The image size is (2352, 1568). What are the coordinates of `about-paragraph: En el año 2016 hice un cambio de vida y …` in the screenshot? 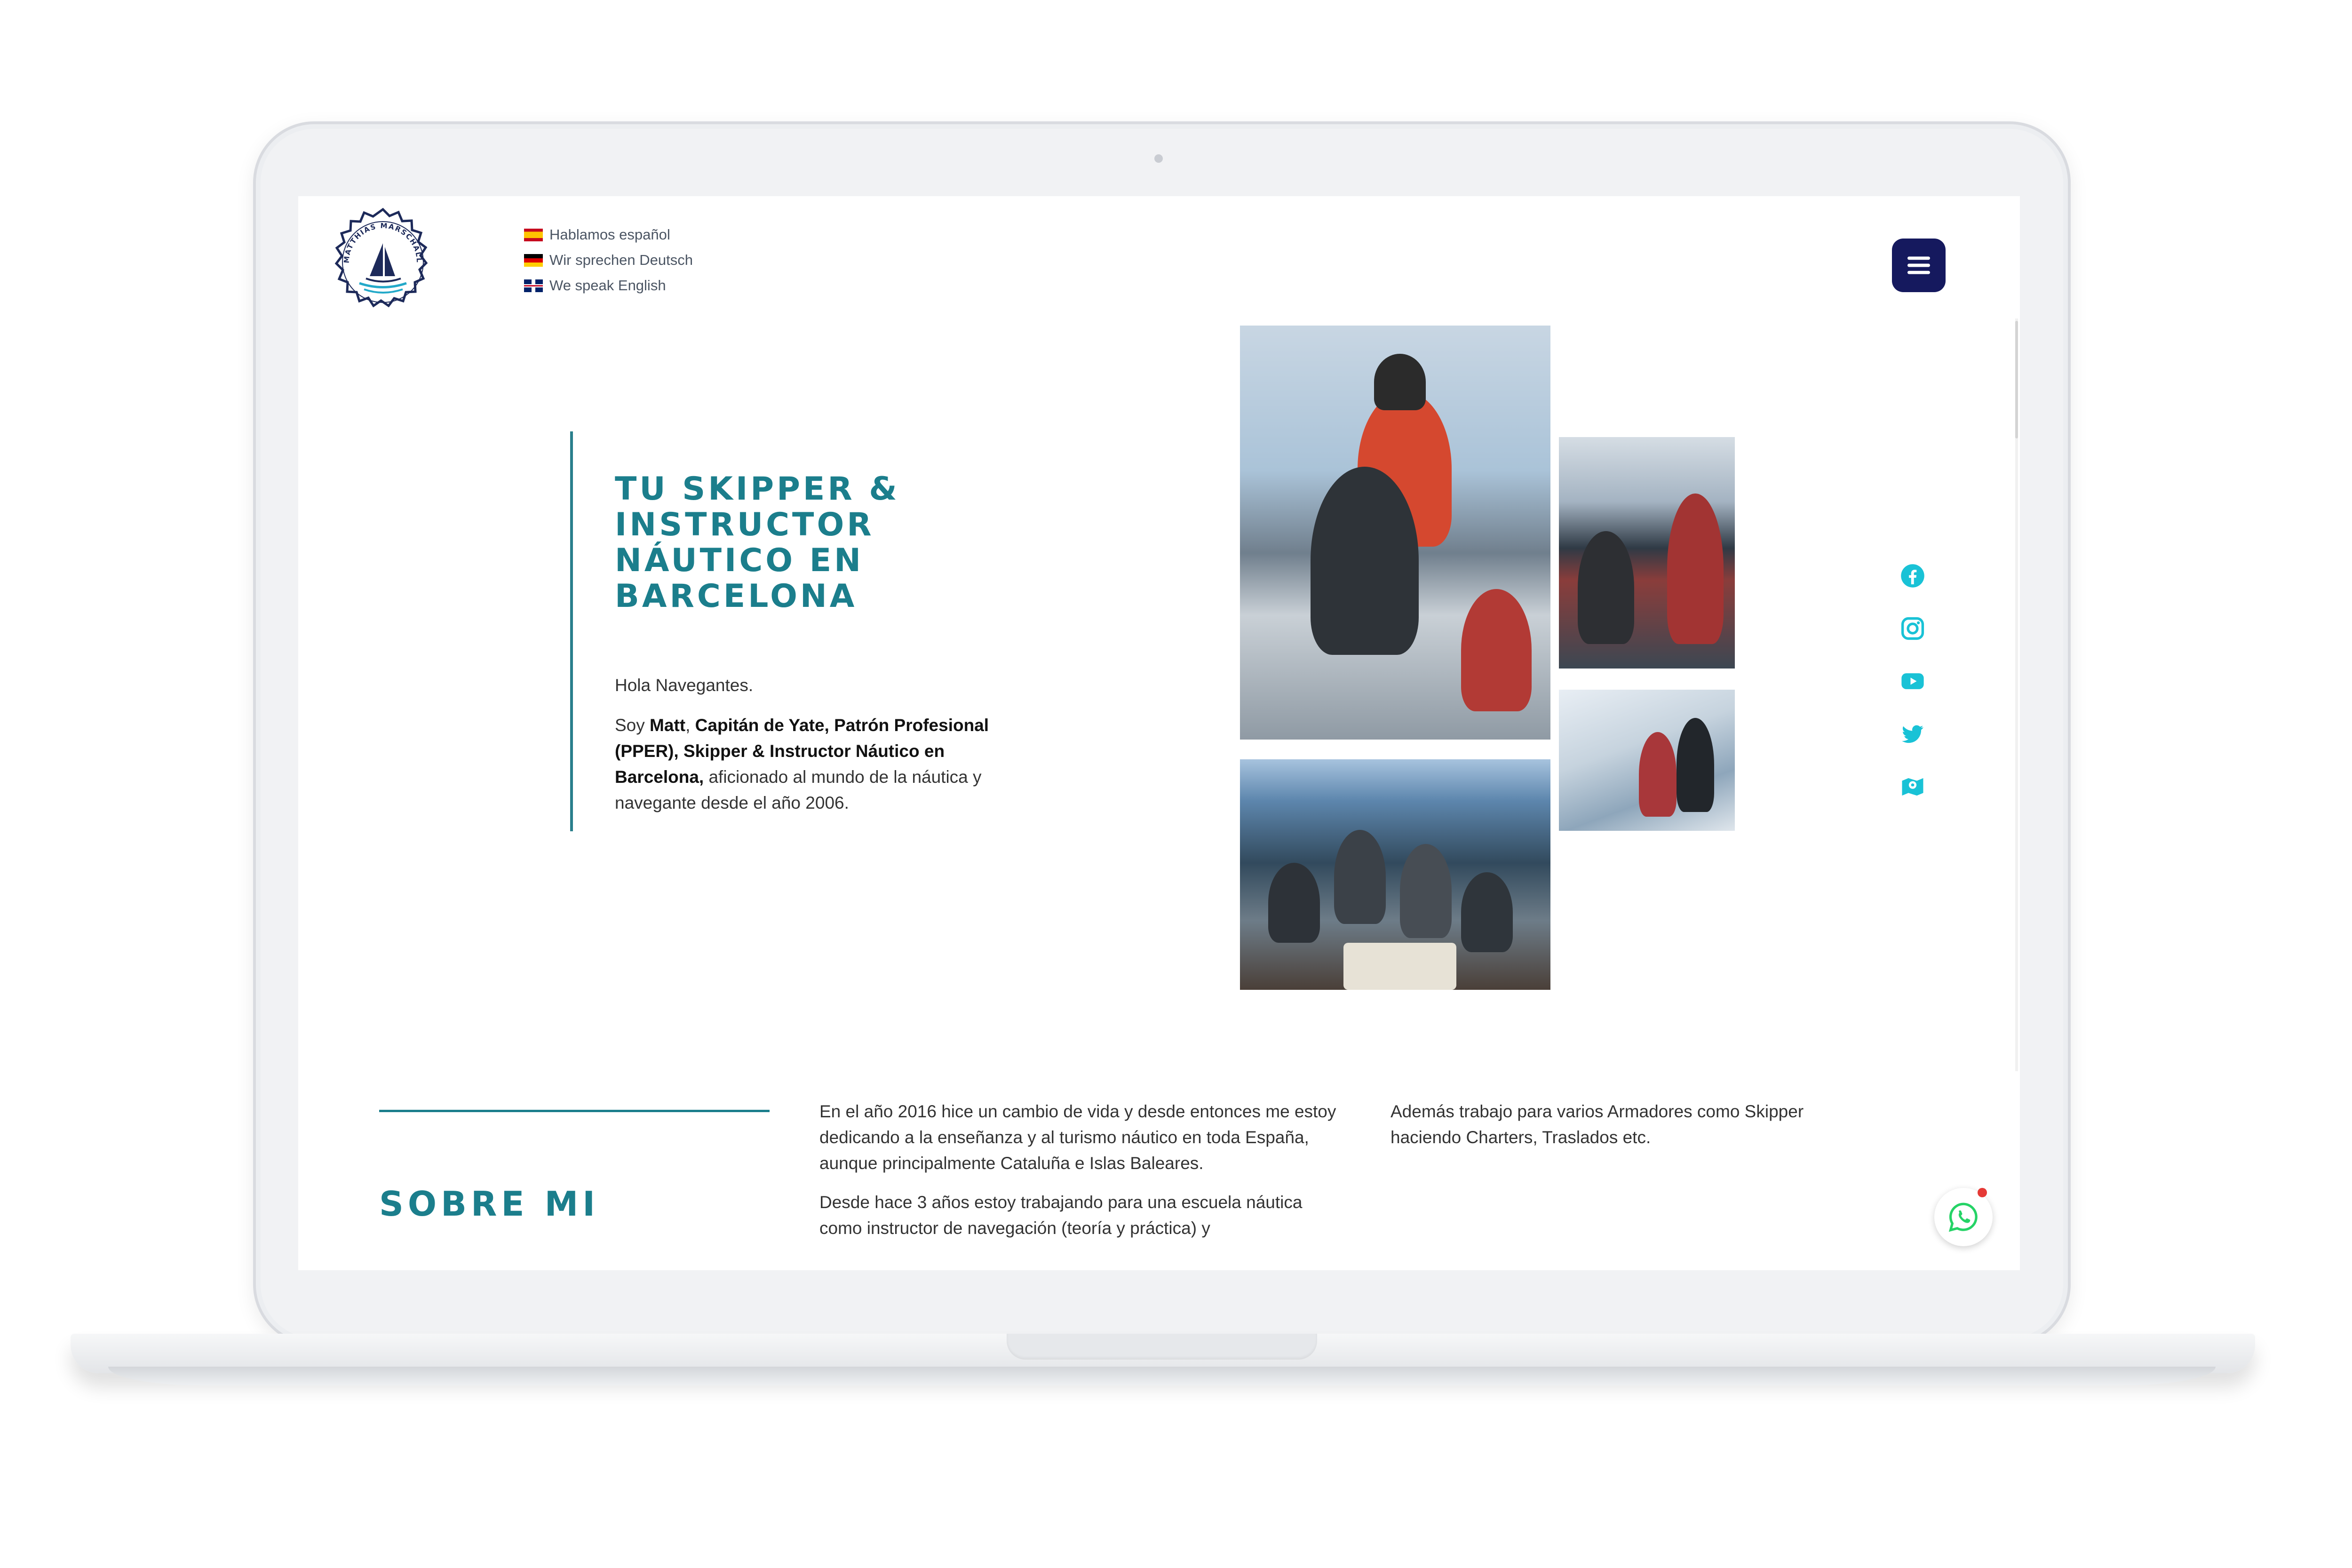 It's located at (1077, 1137).